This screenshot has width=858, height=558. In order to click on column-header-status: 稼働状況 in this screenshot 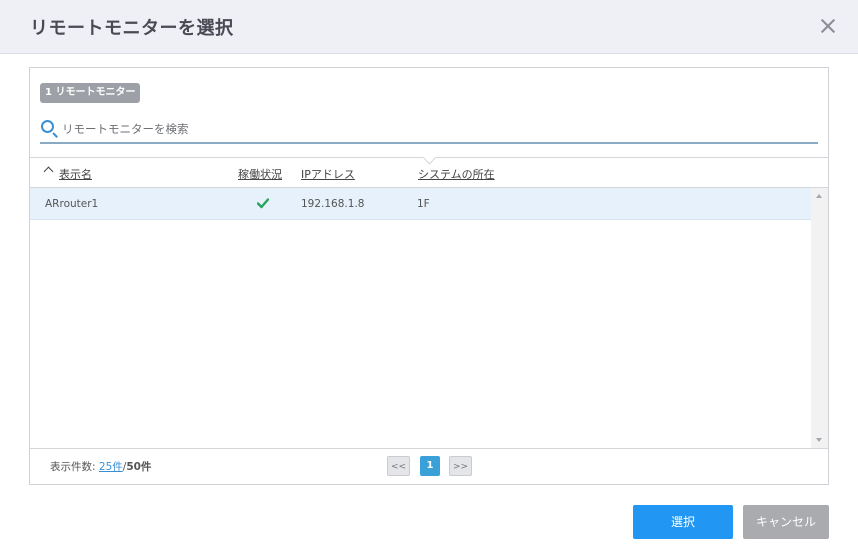, I will do `click(260, 174)`.